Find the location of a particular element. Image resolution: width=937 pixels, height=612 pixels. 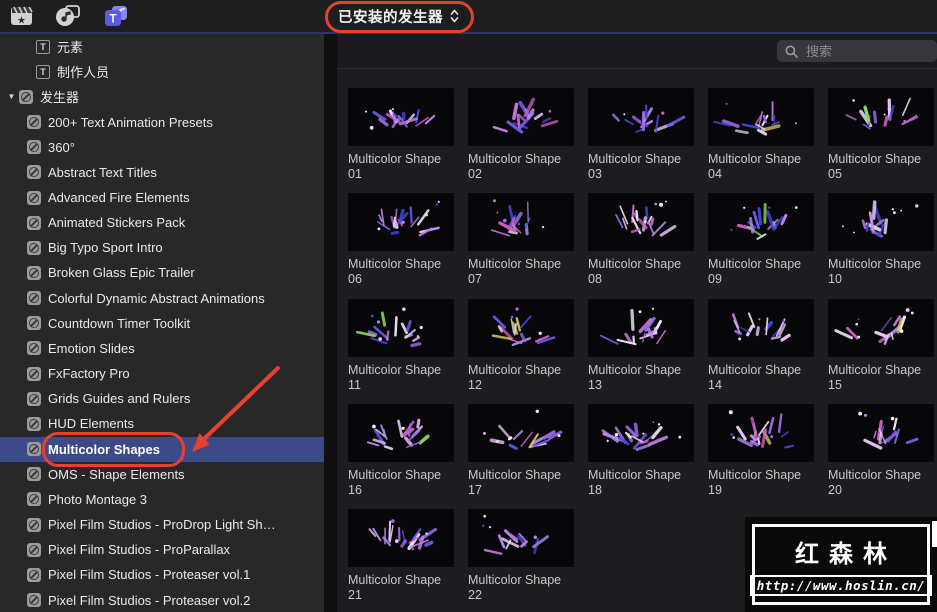

sidebar-item: ▼ HUD Elements is located at coordinates (162, 423).